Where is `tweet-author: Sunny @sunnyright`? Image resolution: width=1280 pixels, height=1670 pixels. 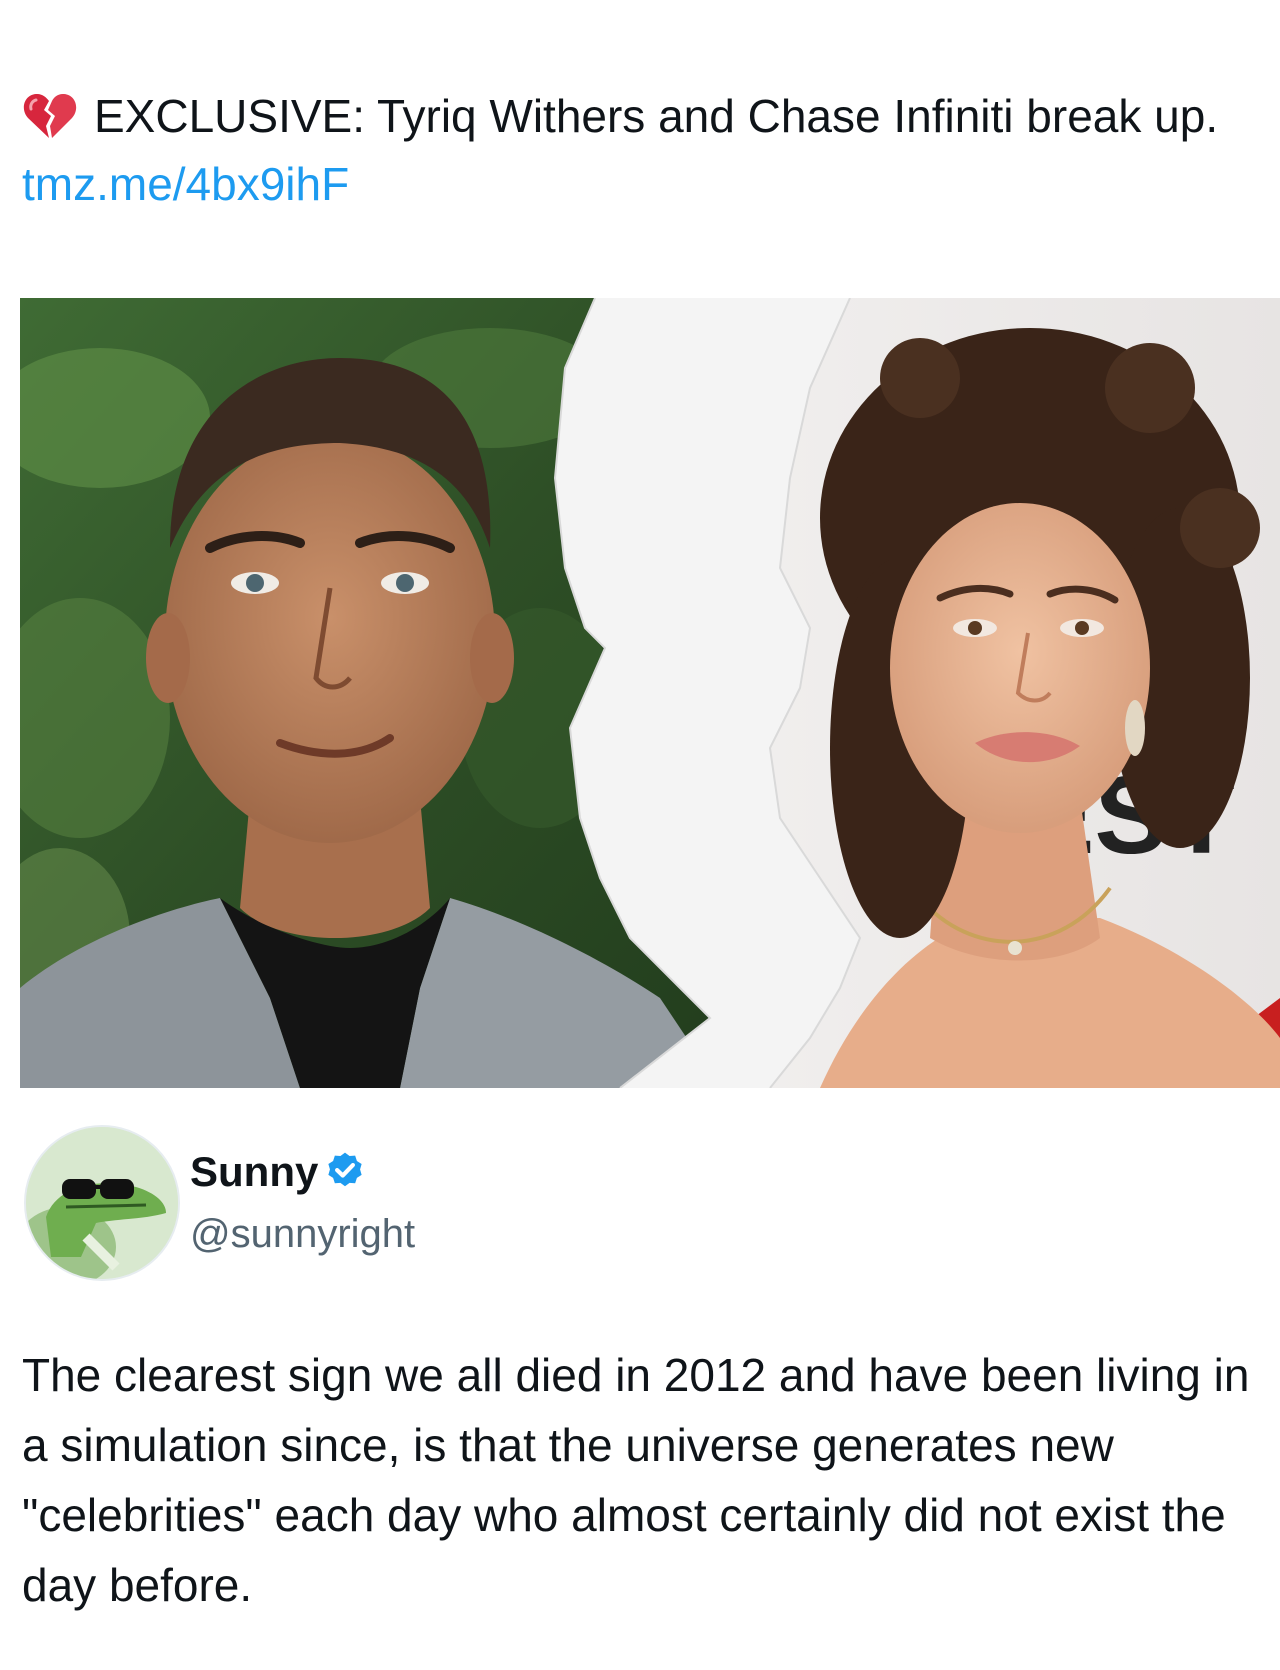 tweet-author: Sunny @sunnyright is located at coordinates (640, 1205).